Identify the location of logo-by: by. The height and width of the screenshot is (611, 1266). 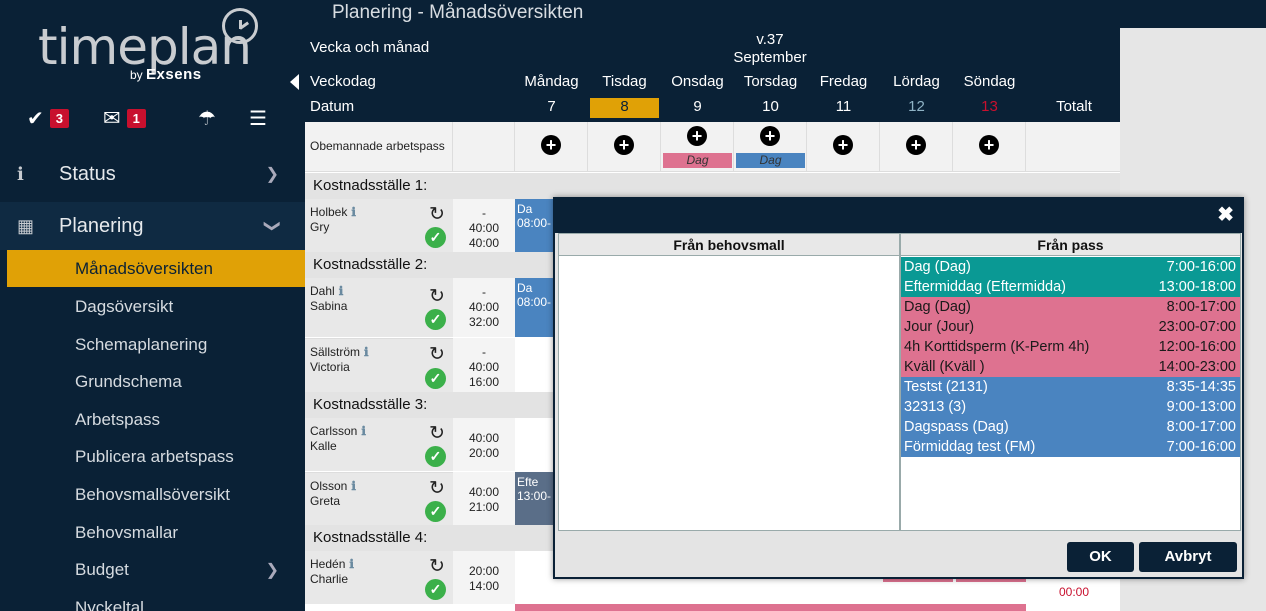
(136, 75).